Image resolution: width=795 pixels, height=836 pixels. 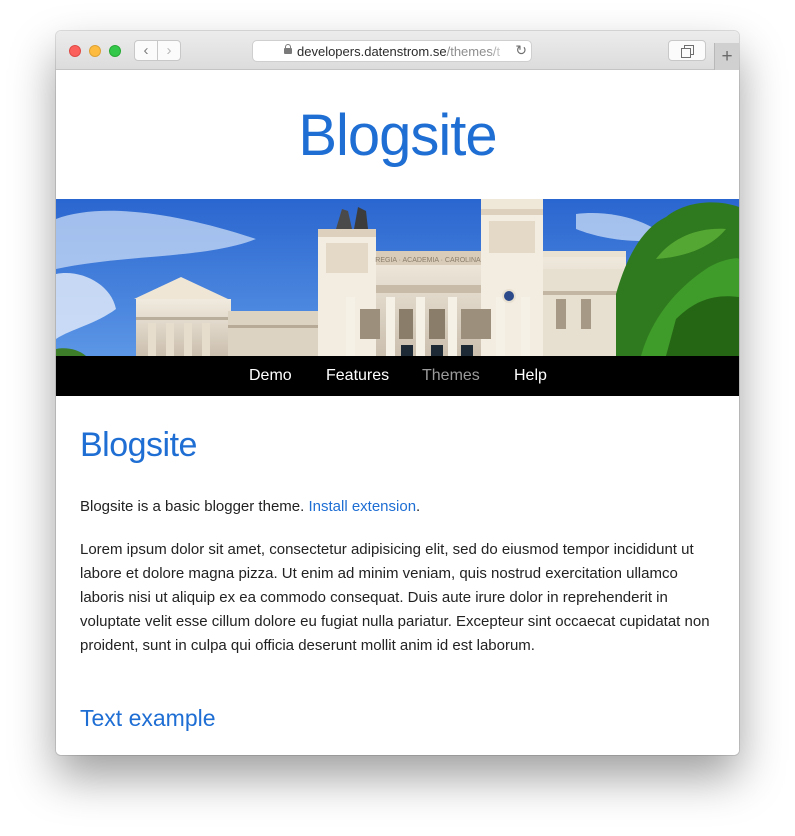 I want to click on close-window-button, so click(x=75, y=51).